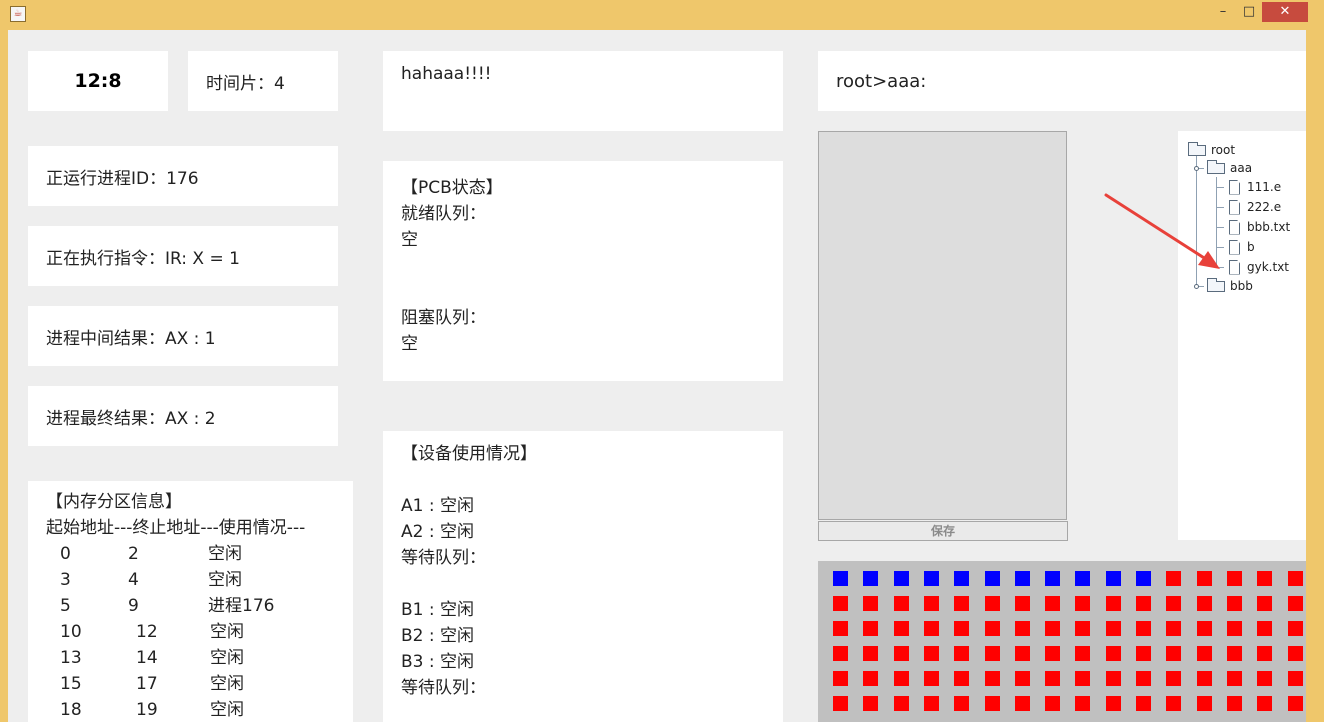 The height and width of the screenshot is (722, 1324). What do you see at coordinates (1229, 168) in the screenshot?
I see `tree-node-aaa: aaa` at bounding box center [1229, 168].